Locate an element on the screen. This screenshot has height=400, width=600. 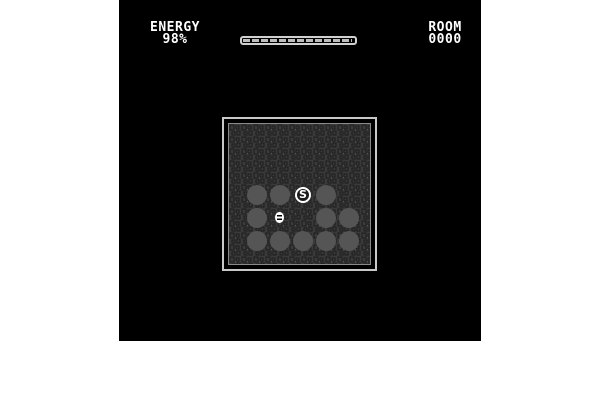
room-counter: 0000 is located at coordinates (445, 39).